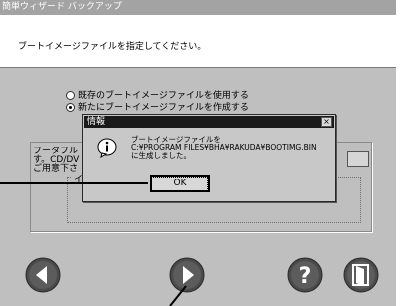 Image resolution: width=410 pixels, height=306 pixels. I want to click on dialog-titlebar: 情報 ×, so click(209, 122).